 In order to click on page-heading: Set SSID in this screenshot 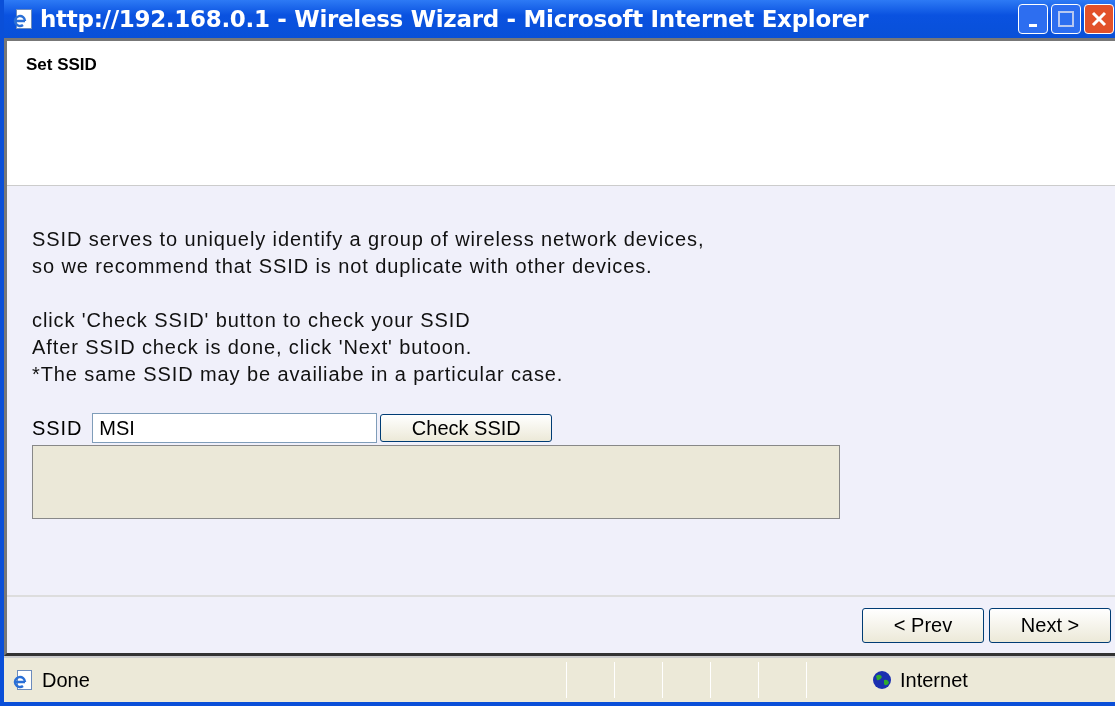, I will do `click(61, 64)`.